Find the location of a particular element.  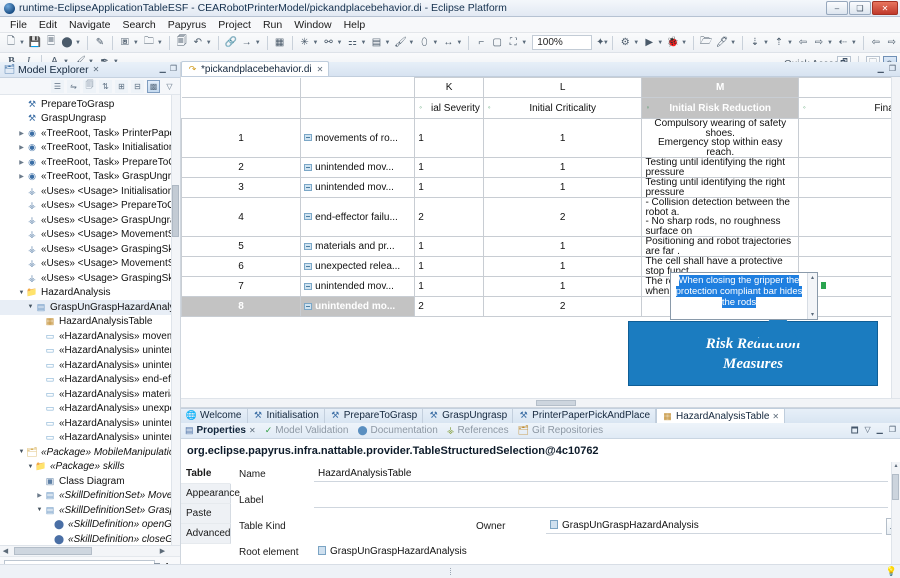

prev-annotation-icon: ⇡ is located at coordinates (779, 42).